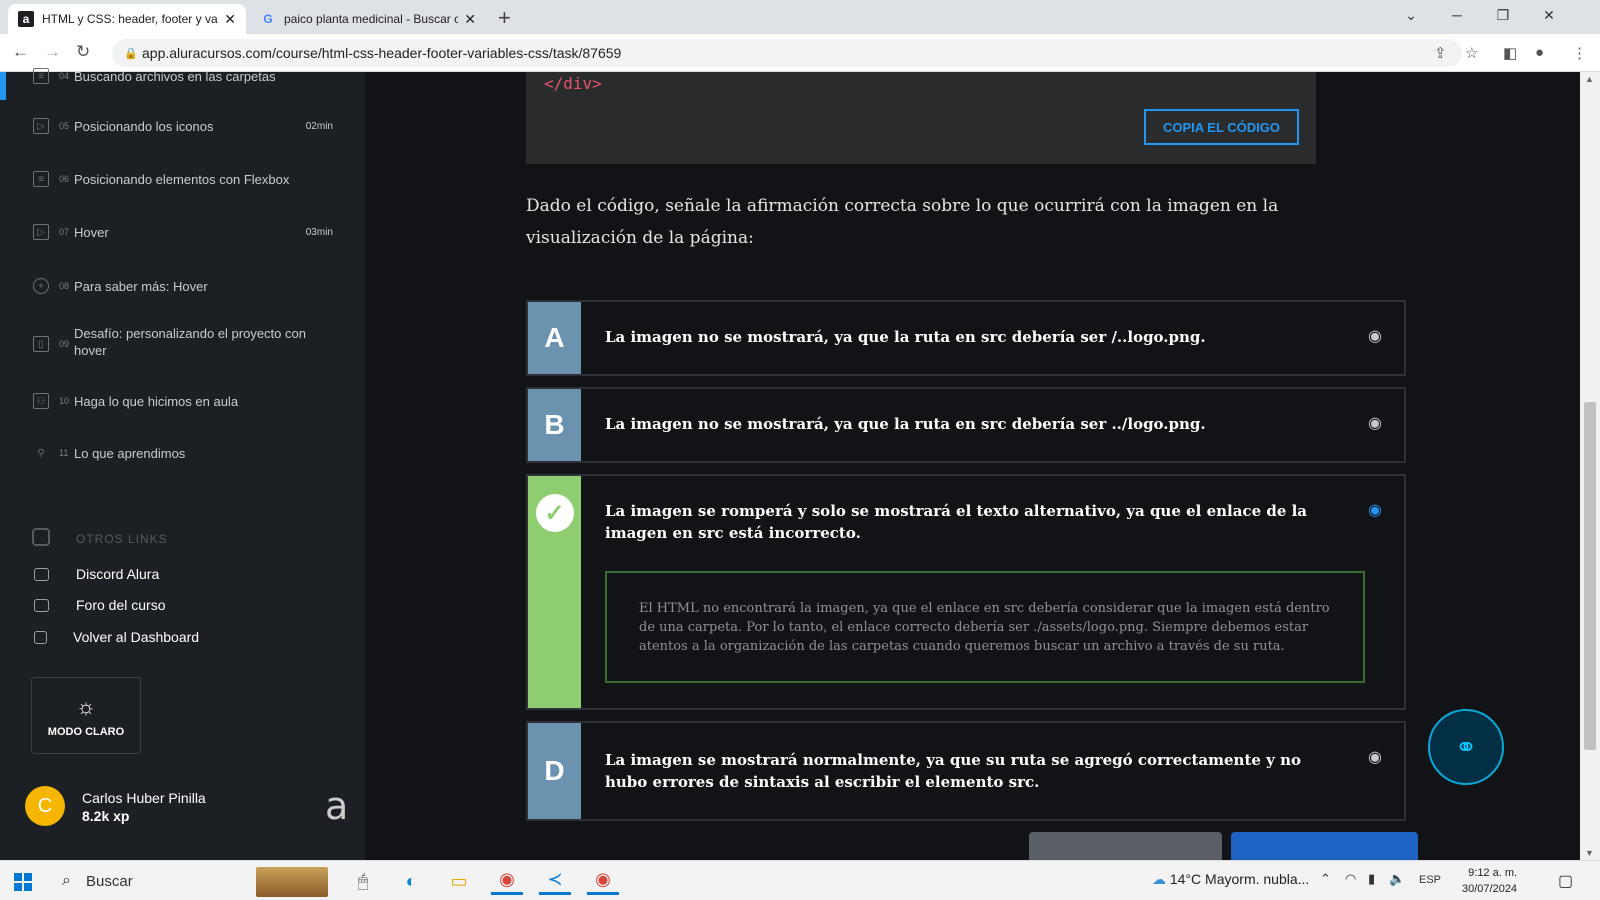  What do you see at coordinates (20, 52) in the screenshot?
I see `back-icon: ←` at bounding box center [20, 52].